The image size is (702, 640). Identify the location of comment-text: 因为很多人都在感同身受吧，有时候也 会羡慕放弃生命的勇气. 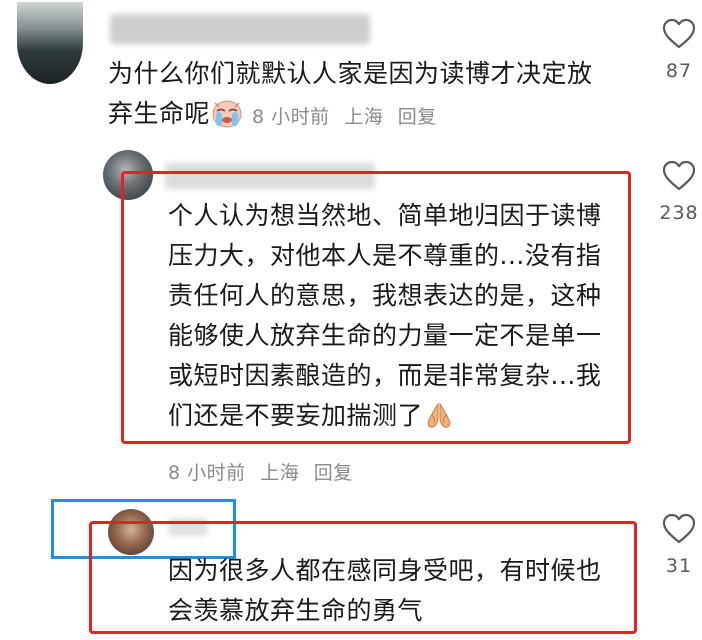
(385, 591).